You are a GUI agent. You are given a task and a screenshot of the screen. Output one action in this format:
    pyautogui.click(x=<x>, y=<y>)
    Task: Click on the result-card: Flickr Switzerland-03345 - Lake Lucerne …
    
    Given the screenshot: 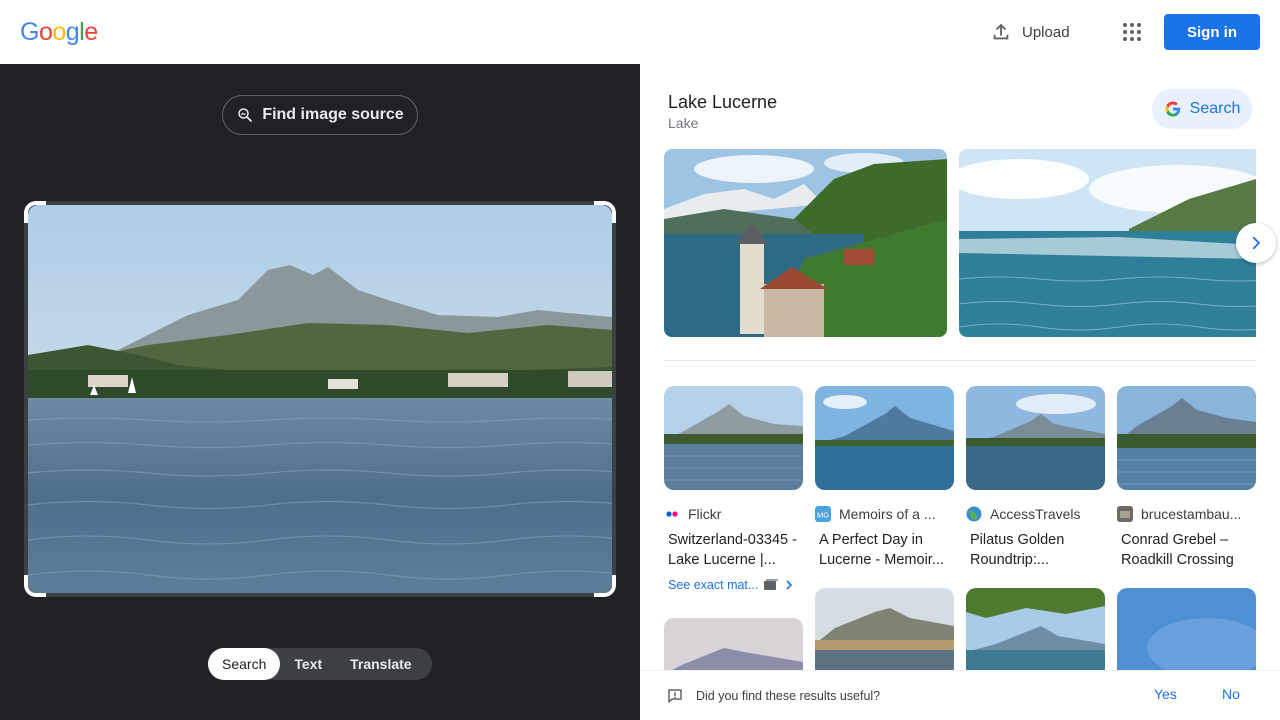 What is the action you would take?
    pyautogui.click(x=733, y=489)
    